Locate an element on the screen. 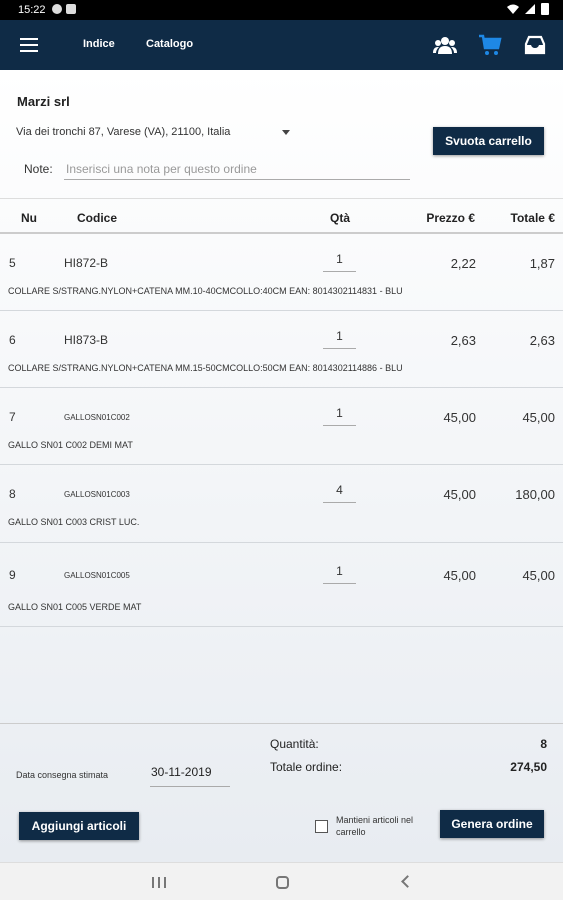 Image resolution: width=563 pixels, height=900 pixels. back-icon is located at coordinates (407, 881).